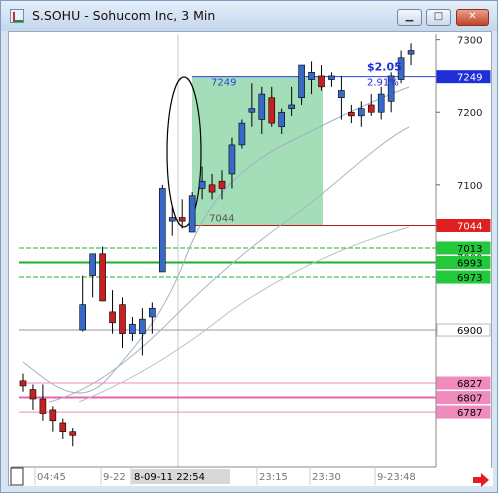 The image size is (498, 493). Describe the element at coordinates (383, 83) in the screenshot. I see `gain-percent-label: 2.91%` at that location.